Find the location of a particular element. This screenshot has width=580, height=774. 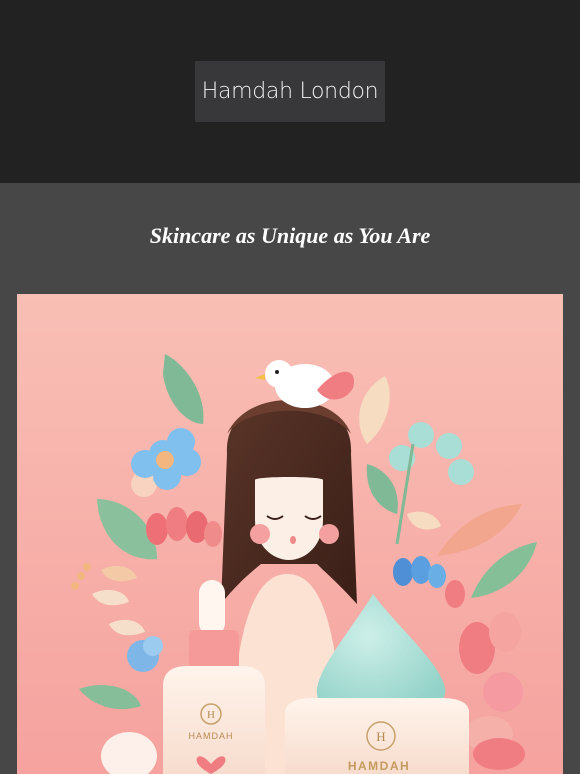

decor-petal is located at coordinates (499, 754).